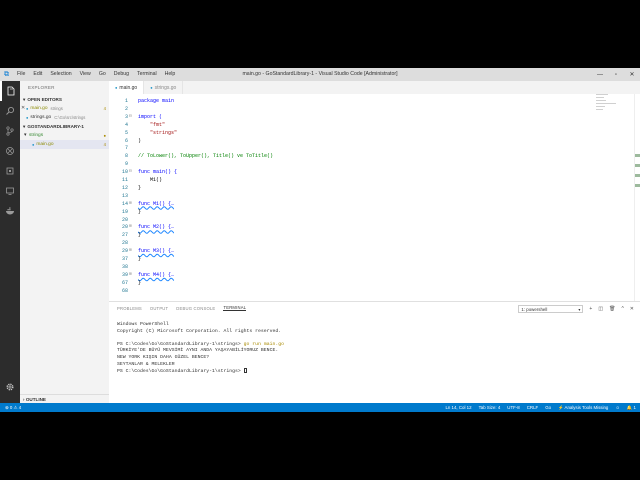 This screenshot has width=640, height=480. Describe the element at coordinates (39, 108) in the screenshot. I see `open-editor-name: main.go` at that location.